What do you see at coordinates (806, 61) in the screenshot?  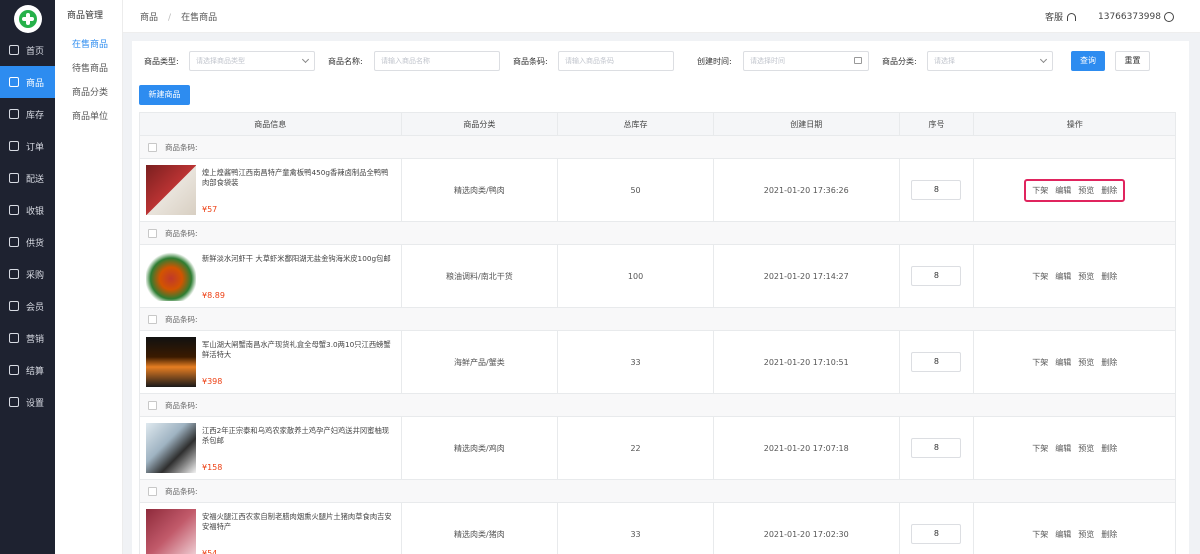 I see `time-picker: 请选择时间` at bounding box center [806, 61].